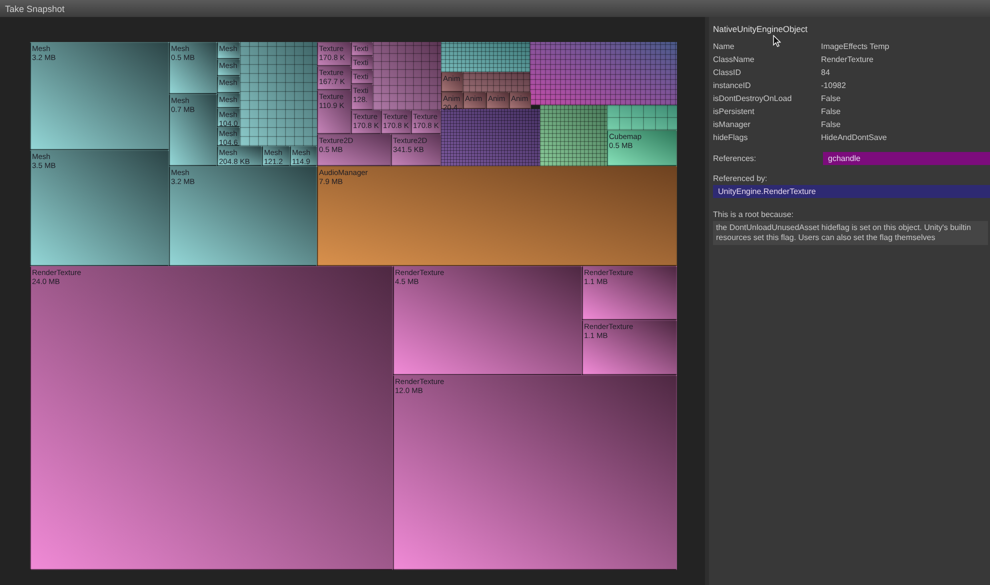 This screenshot has width=990, height=585. Describe the element at coordinates (740, 178) in the screenshot. I see `referenced-by-label: Referenced by:` at that location.